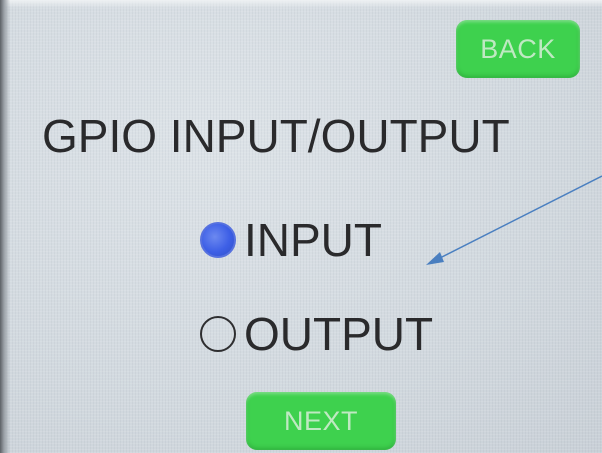 The width and height of the screenshot is (602, 453). I want to click on screen-bezel-left, so click(5, 226).